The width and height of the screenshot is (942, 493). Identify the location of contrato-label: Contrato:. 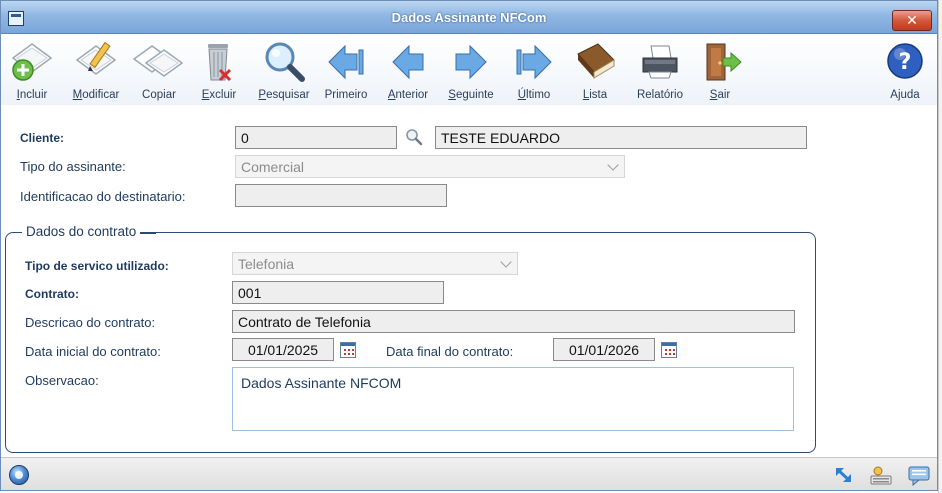
(52, 294).